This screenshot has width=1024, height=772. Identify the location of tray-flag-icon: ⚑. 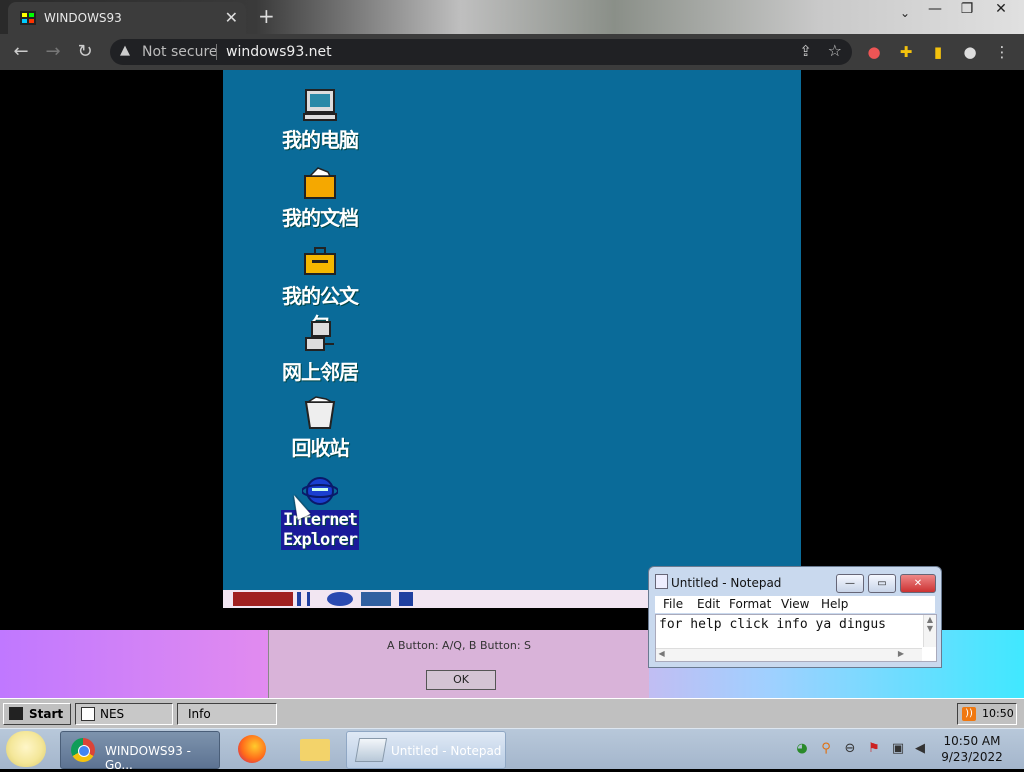
(874, 749).